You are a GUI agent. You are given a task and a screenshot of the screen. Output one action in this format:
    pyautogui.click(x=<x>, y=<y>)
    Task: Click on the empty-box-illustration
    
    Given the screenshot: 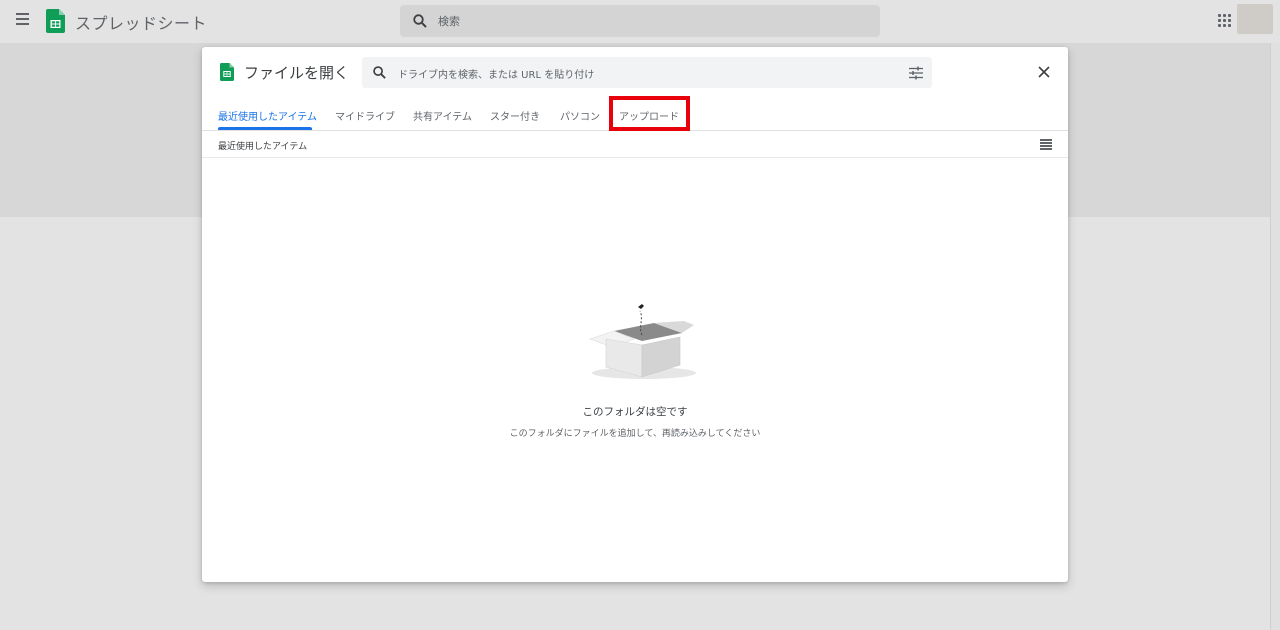 What is the action you would take?
    pyautogui.click(x=642, y=341)
    